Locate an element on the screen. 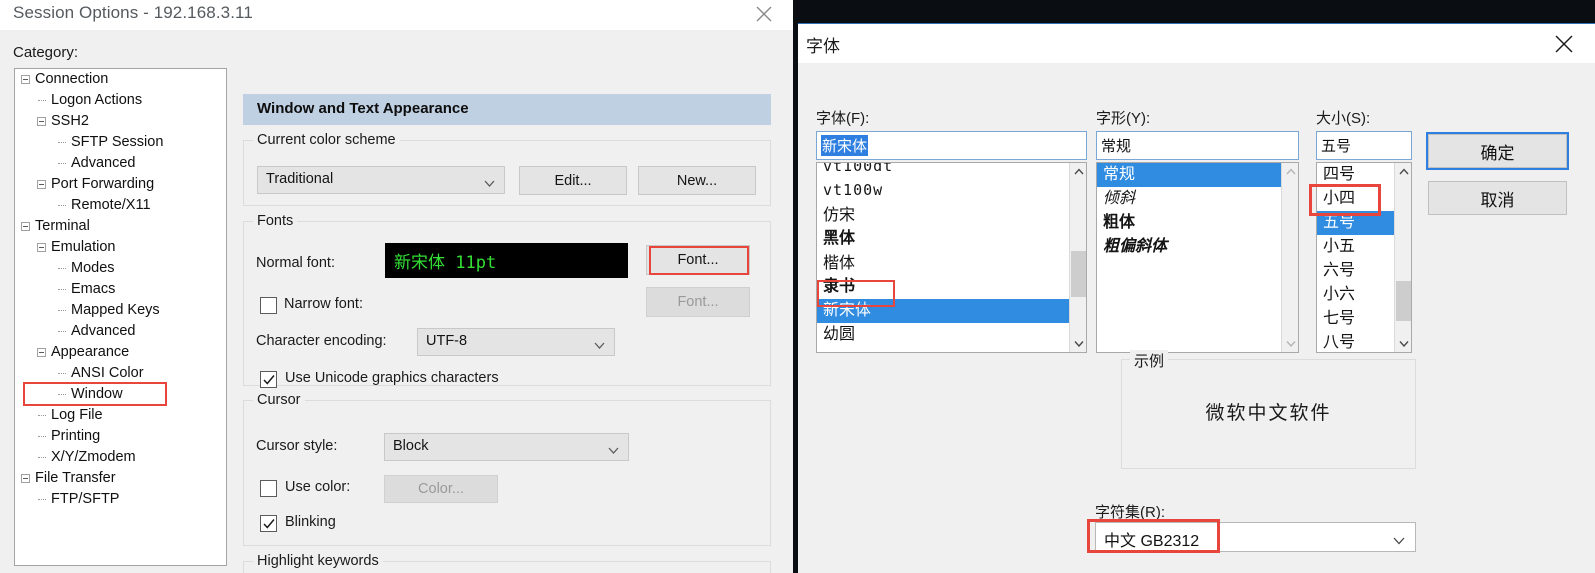 This screenshot has height=573, width=1595. tree-item-emacs: Emacs is located at coordinates (120, 289).